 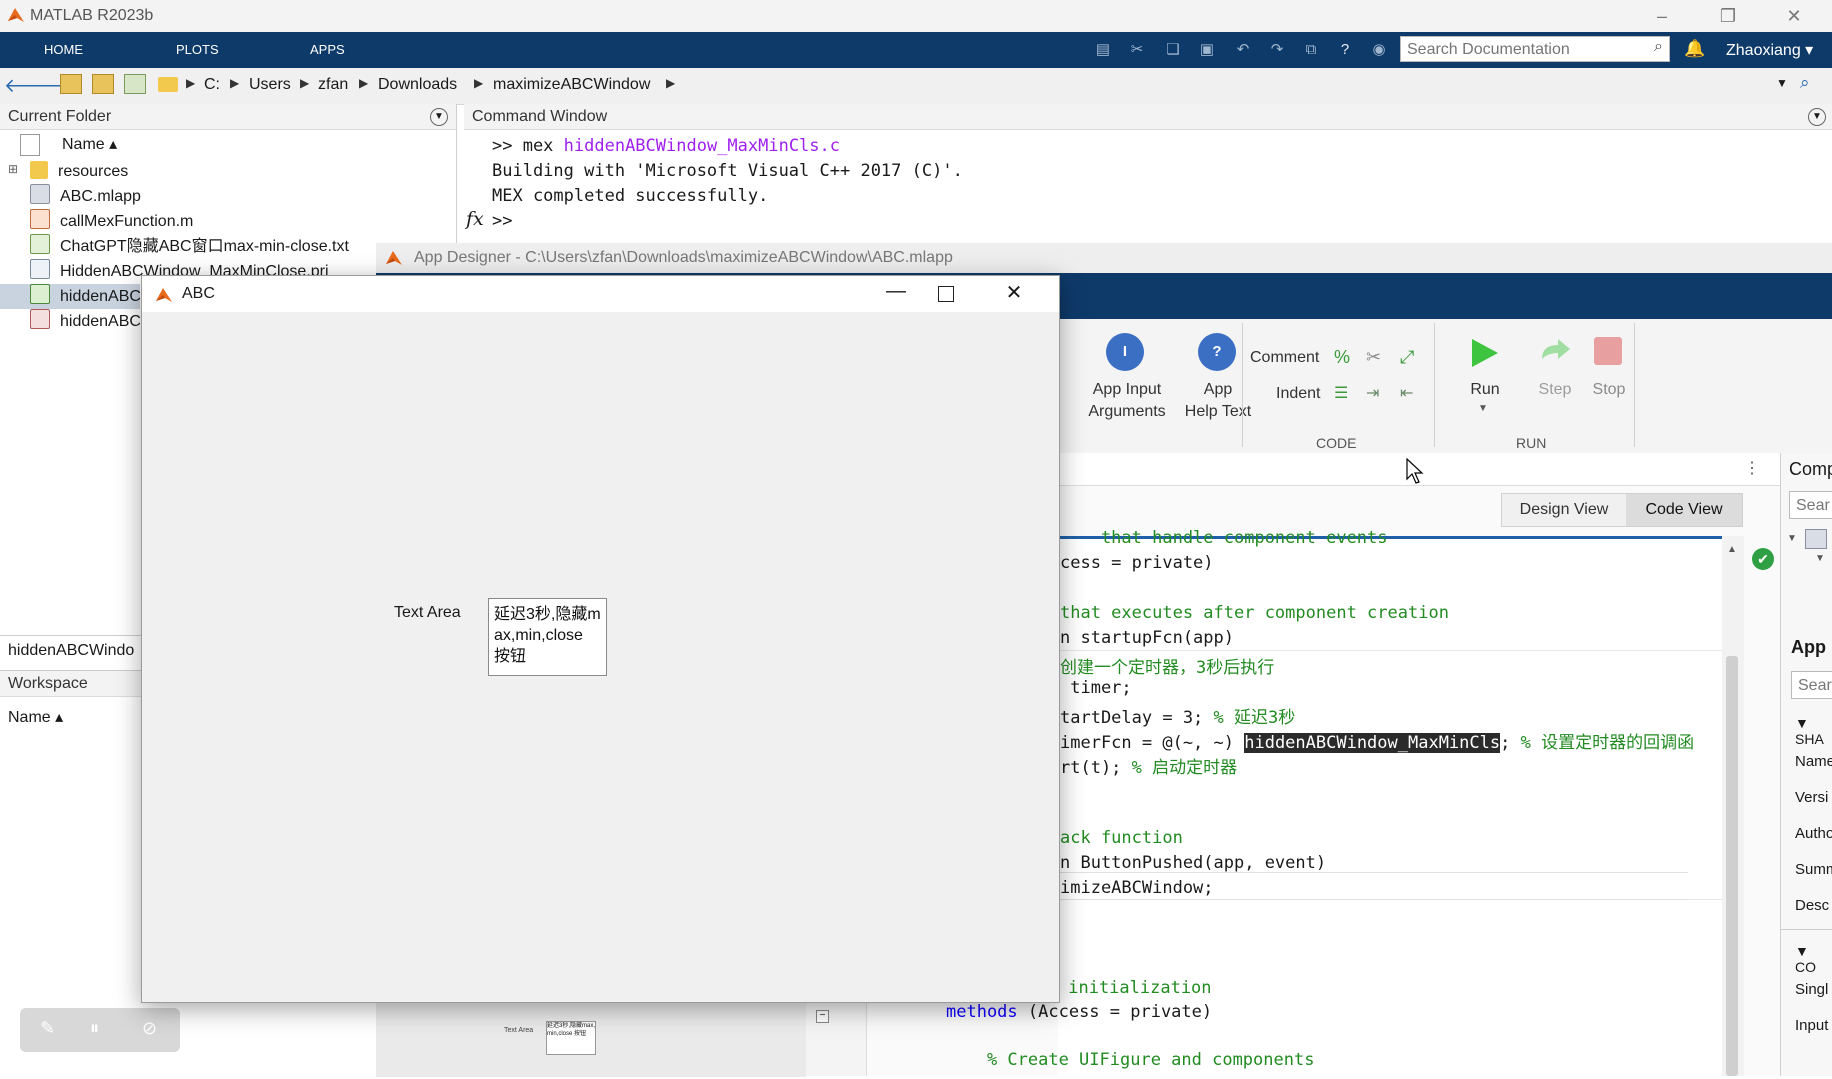 I want to click on code-line: rt(t); % 启动定时器, so click(x=1148, y=765).